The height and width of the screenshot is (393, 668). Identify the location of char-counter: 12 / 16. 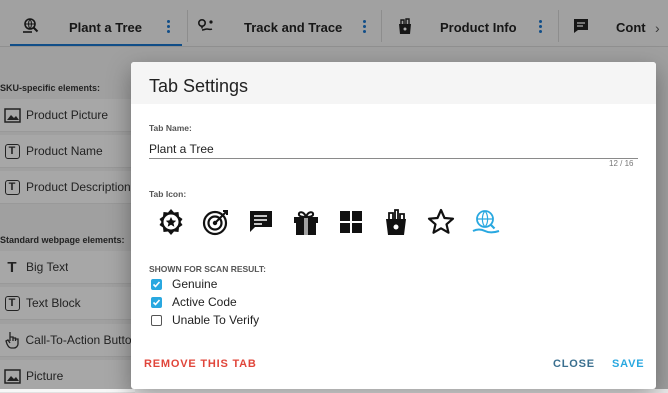
(621, 163).